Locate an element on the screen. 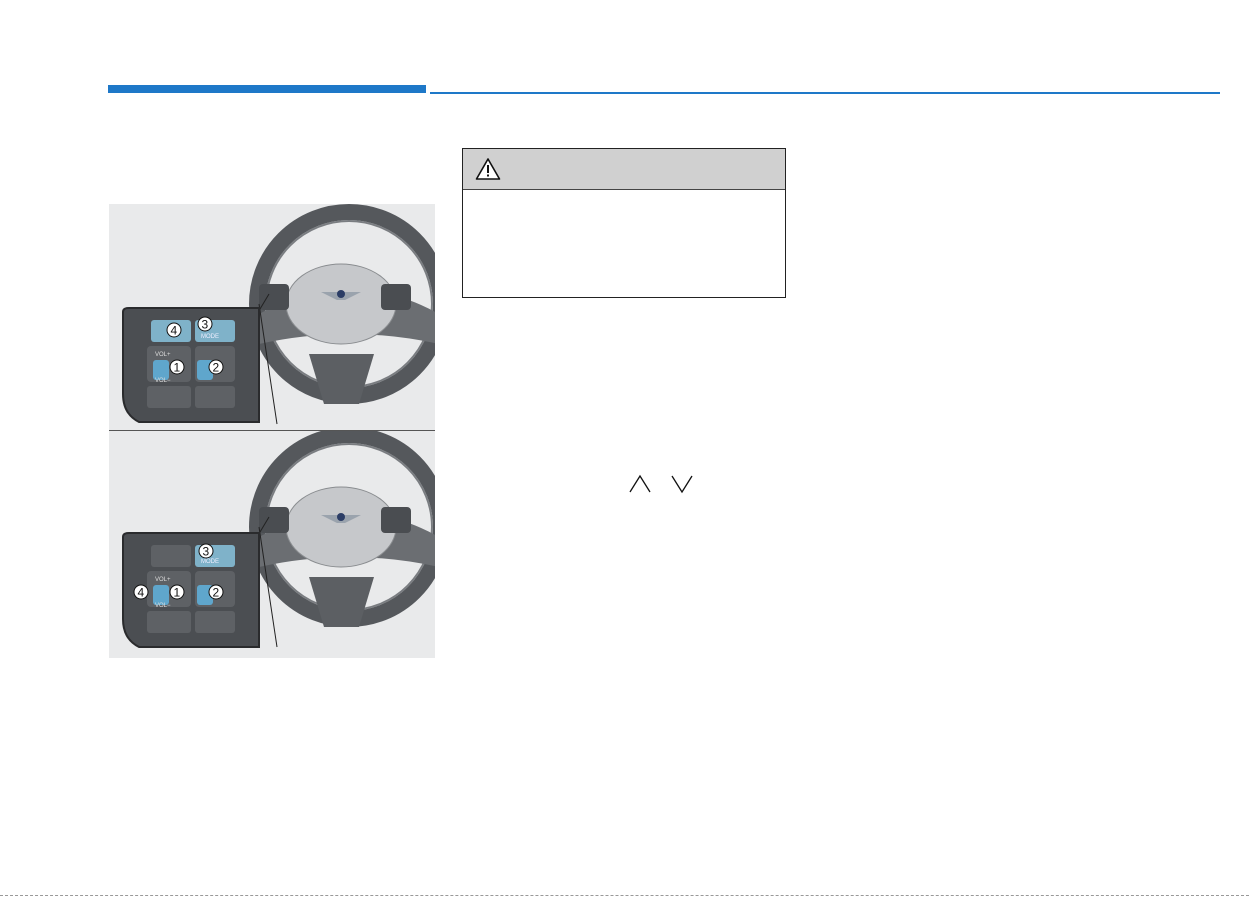  steering-wheel-figure-top: VOL+ VOL− MODE 1 2 3 4 is located at coordinates (272, 317).